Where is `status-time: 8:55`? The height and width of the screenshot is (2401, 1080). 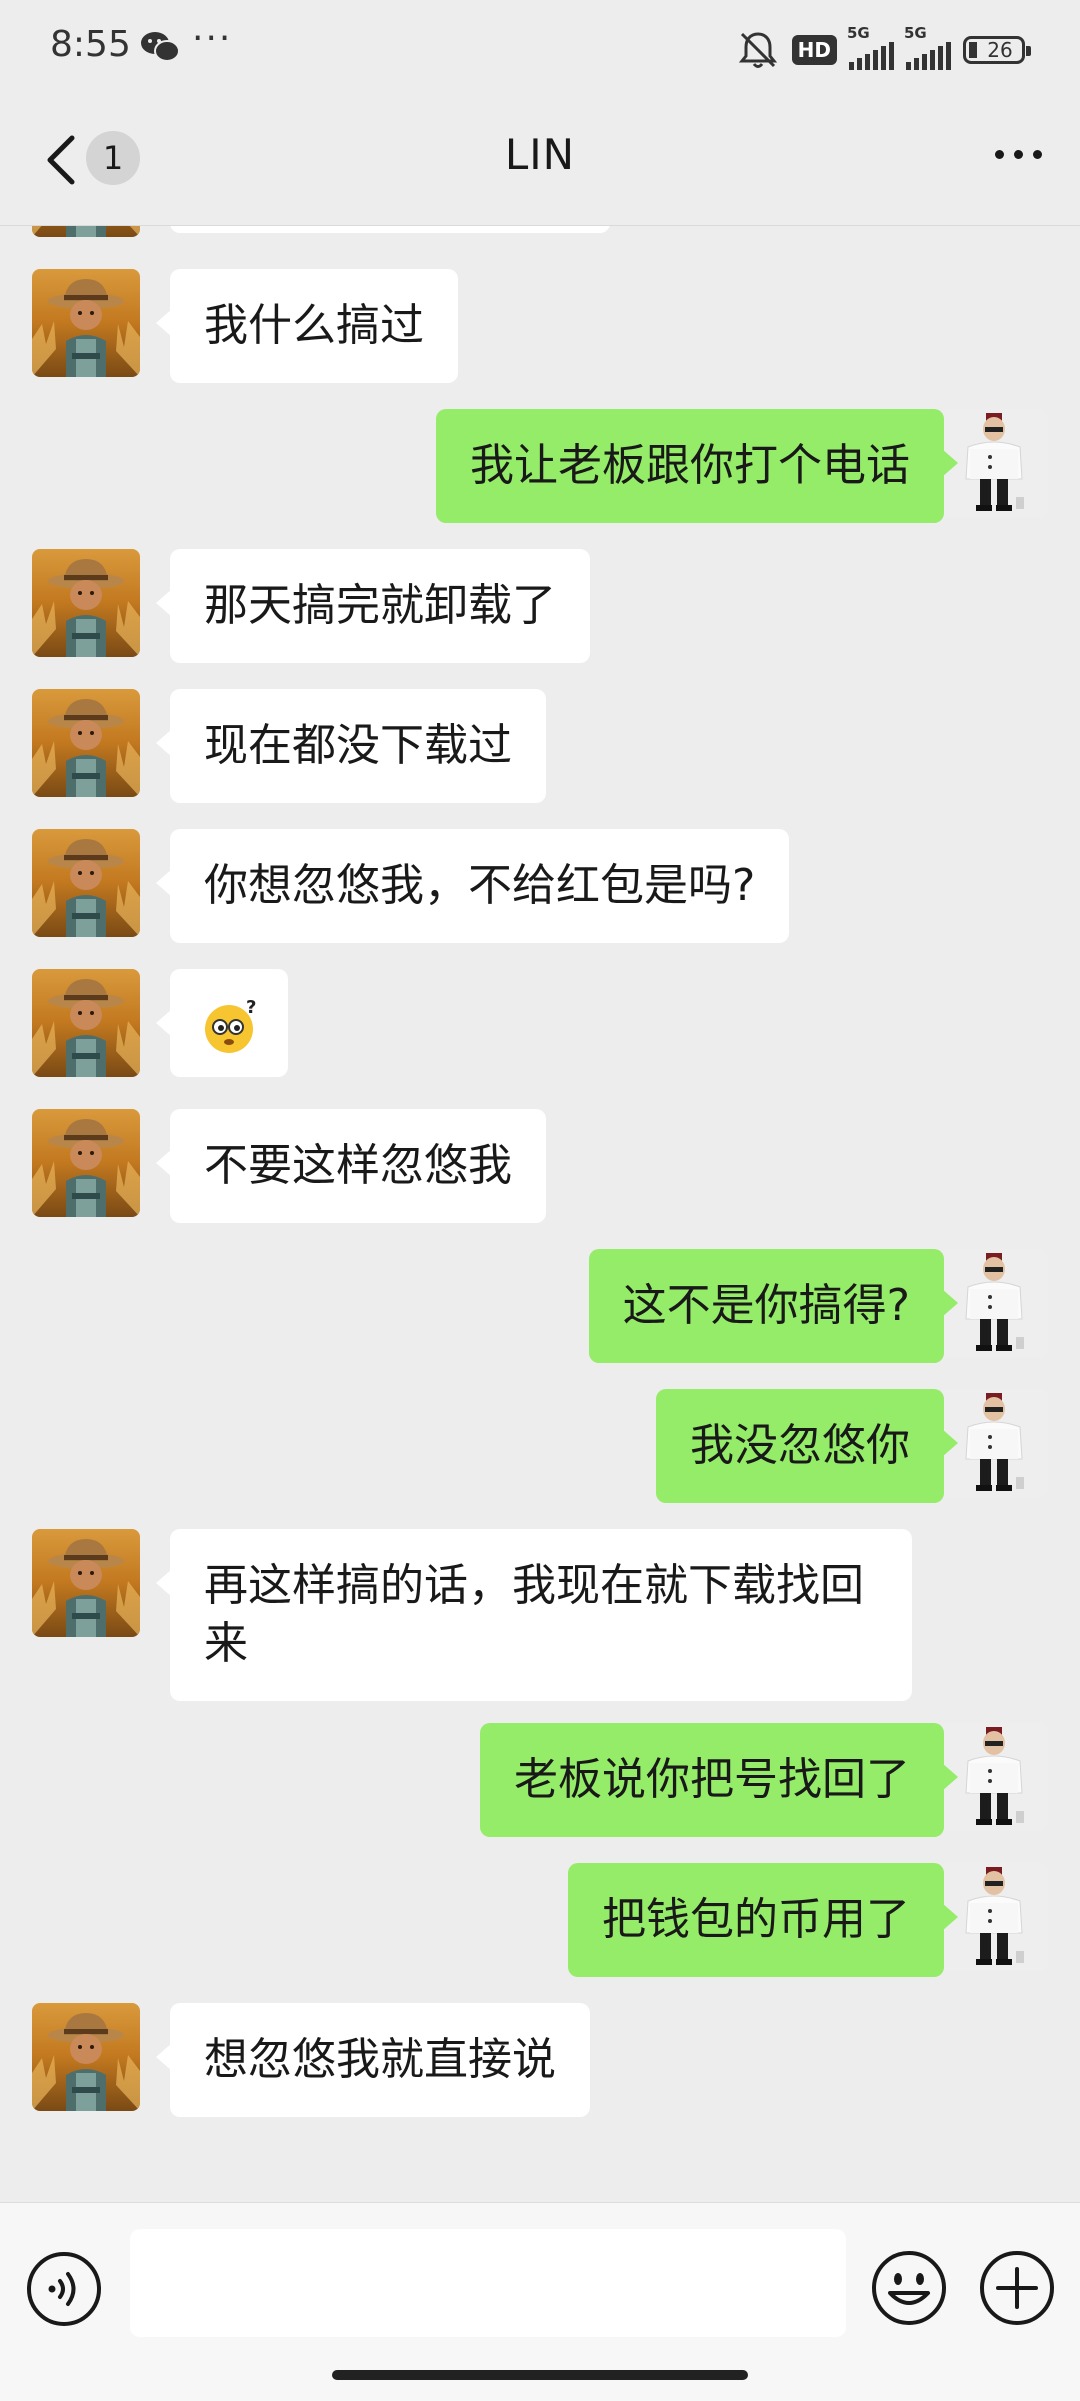
status-time: 8:55 is located at coordinates (90, 44).